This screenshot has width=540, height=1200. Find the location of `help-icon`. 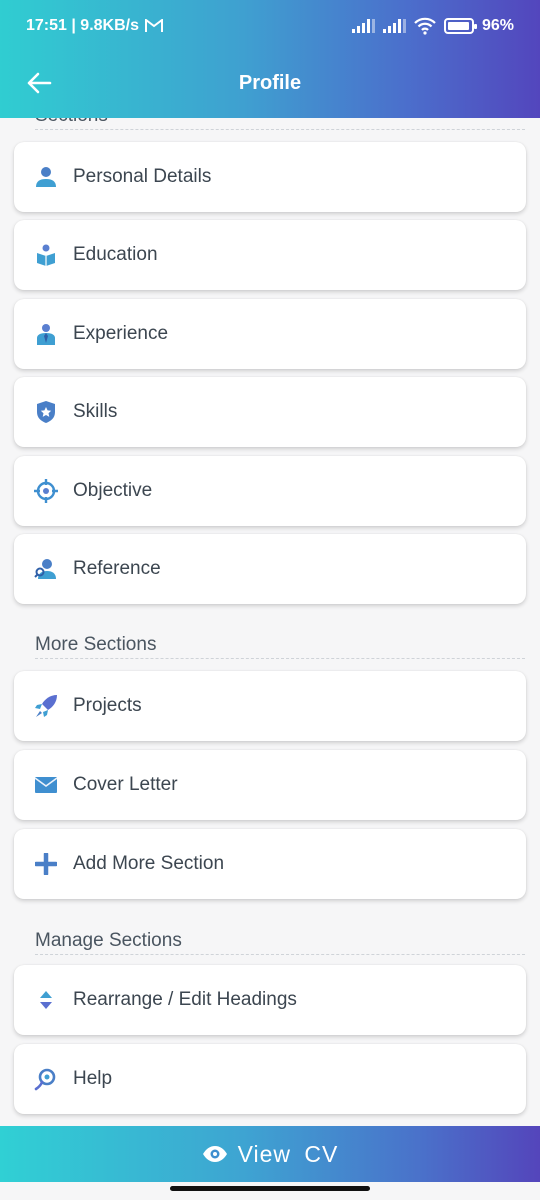

help-icon is located at coordinates (46, 1079).